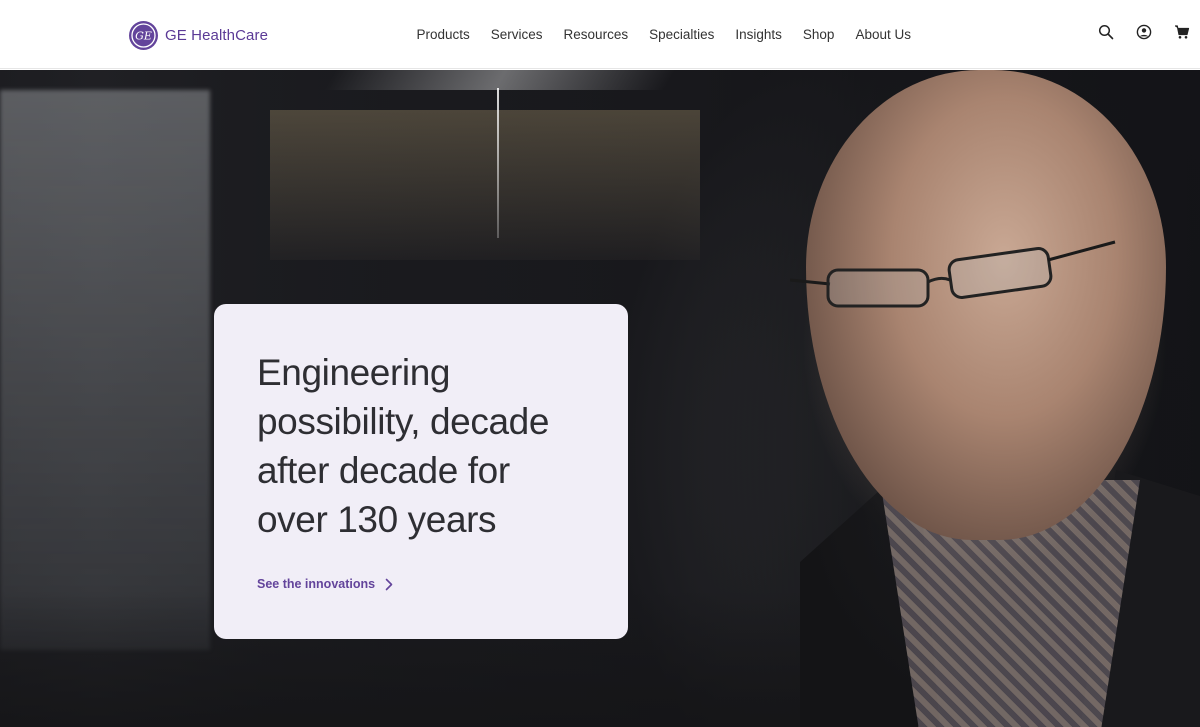 Image resolution: width=1200 pixels, height=727 pixels. Describe the element at coordinates (316, 584) in the screenshot. I see `see-innovations-label: See the innovations` at that location.